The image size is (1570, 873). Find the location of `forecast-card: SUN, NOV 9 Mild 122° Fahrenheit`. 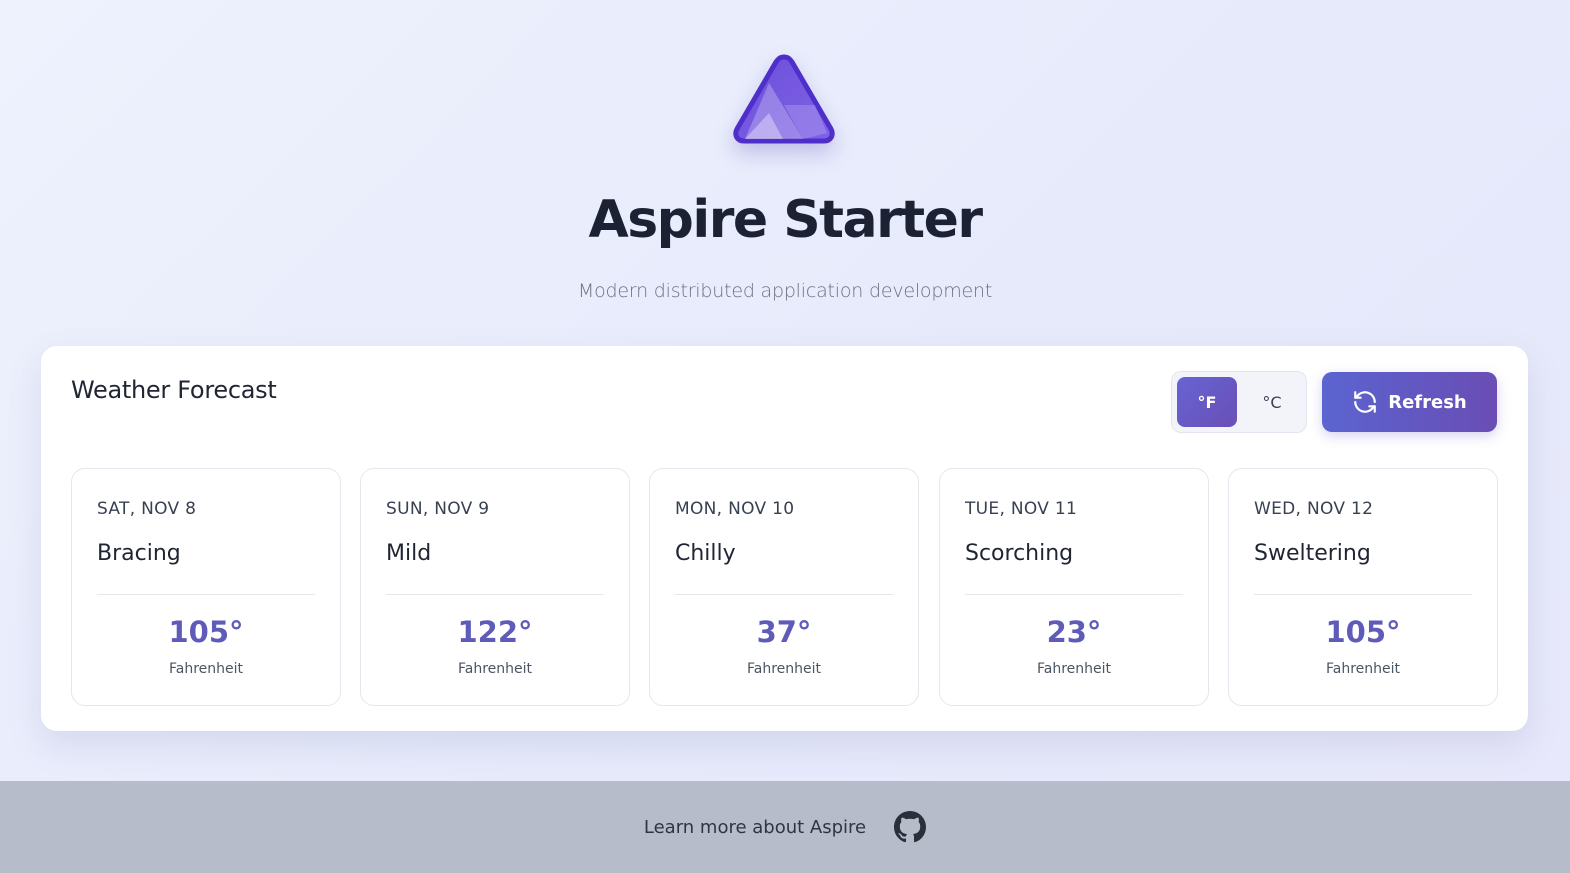

forecast-card: SUN, NOV 9 Mild 122° Fahrenheit is located at coordinates (495, 587).